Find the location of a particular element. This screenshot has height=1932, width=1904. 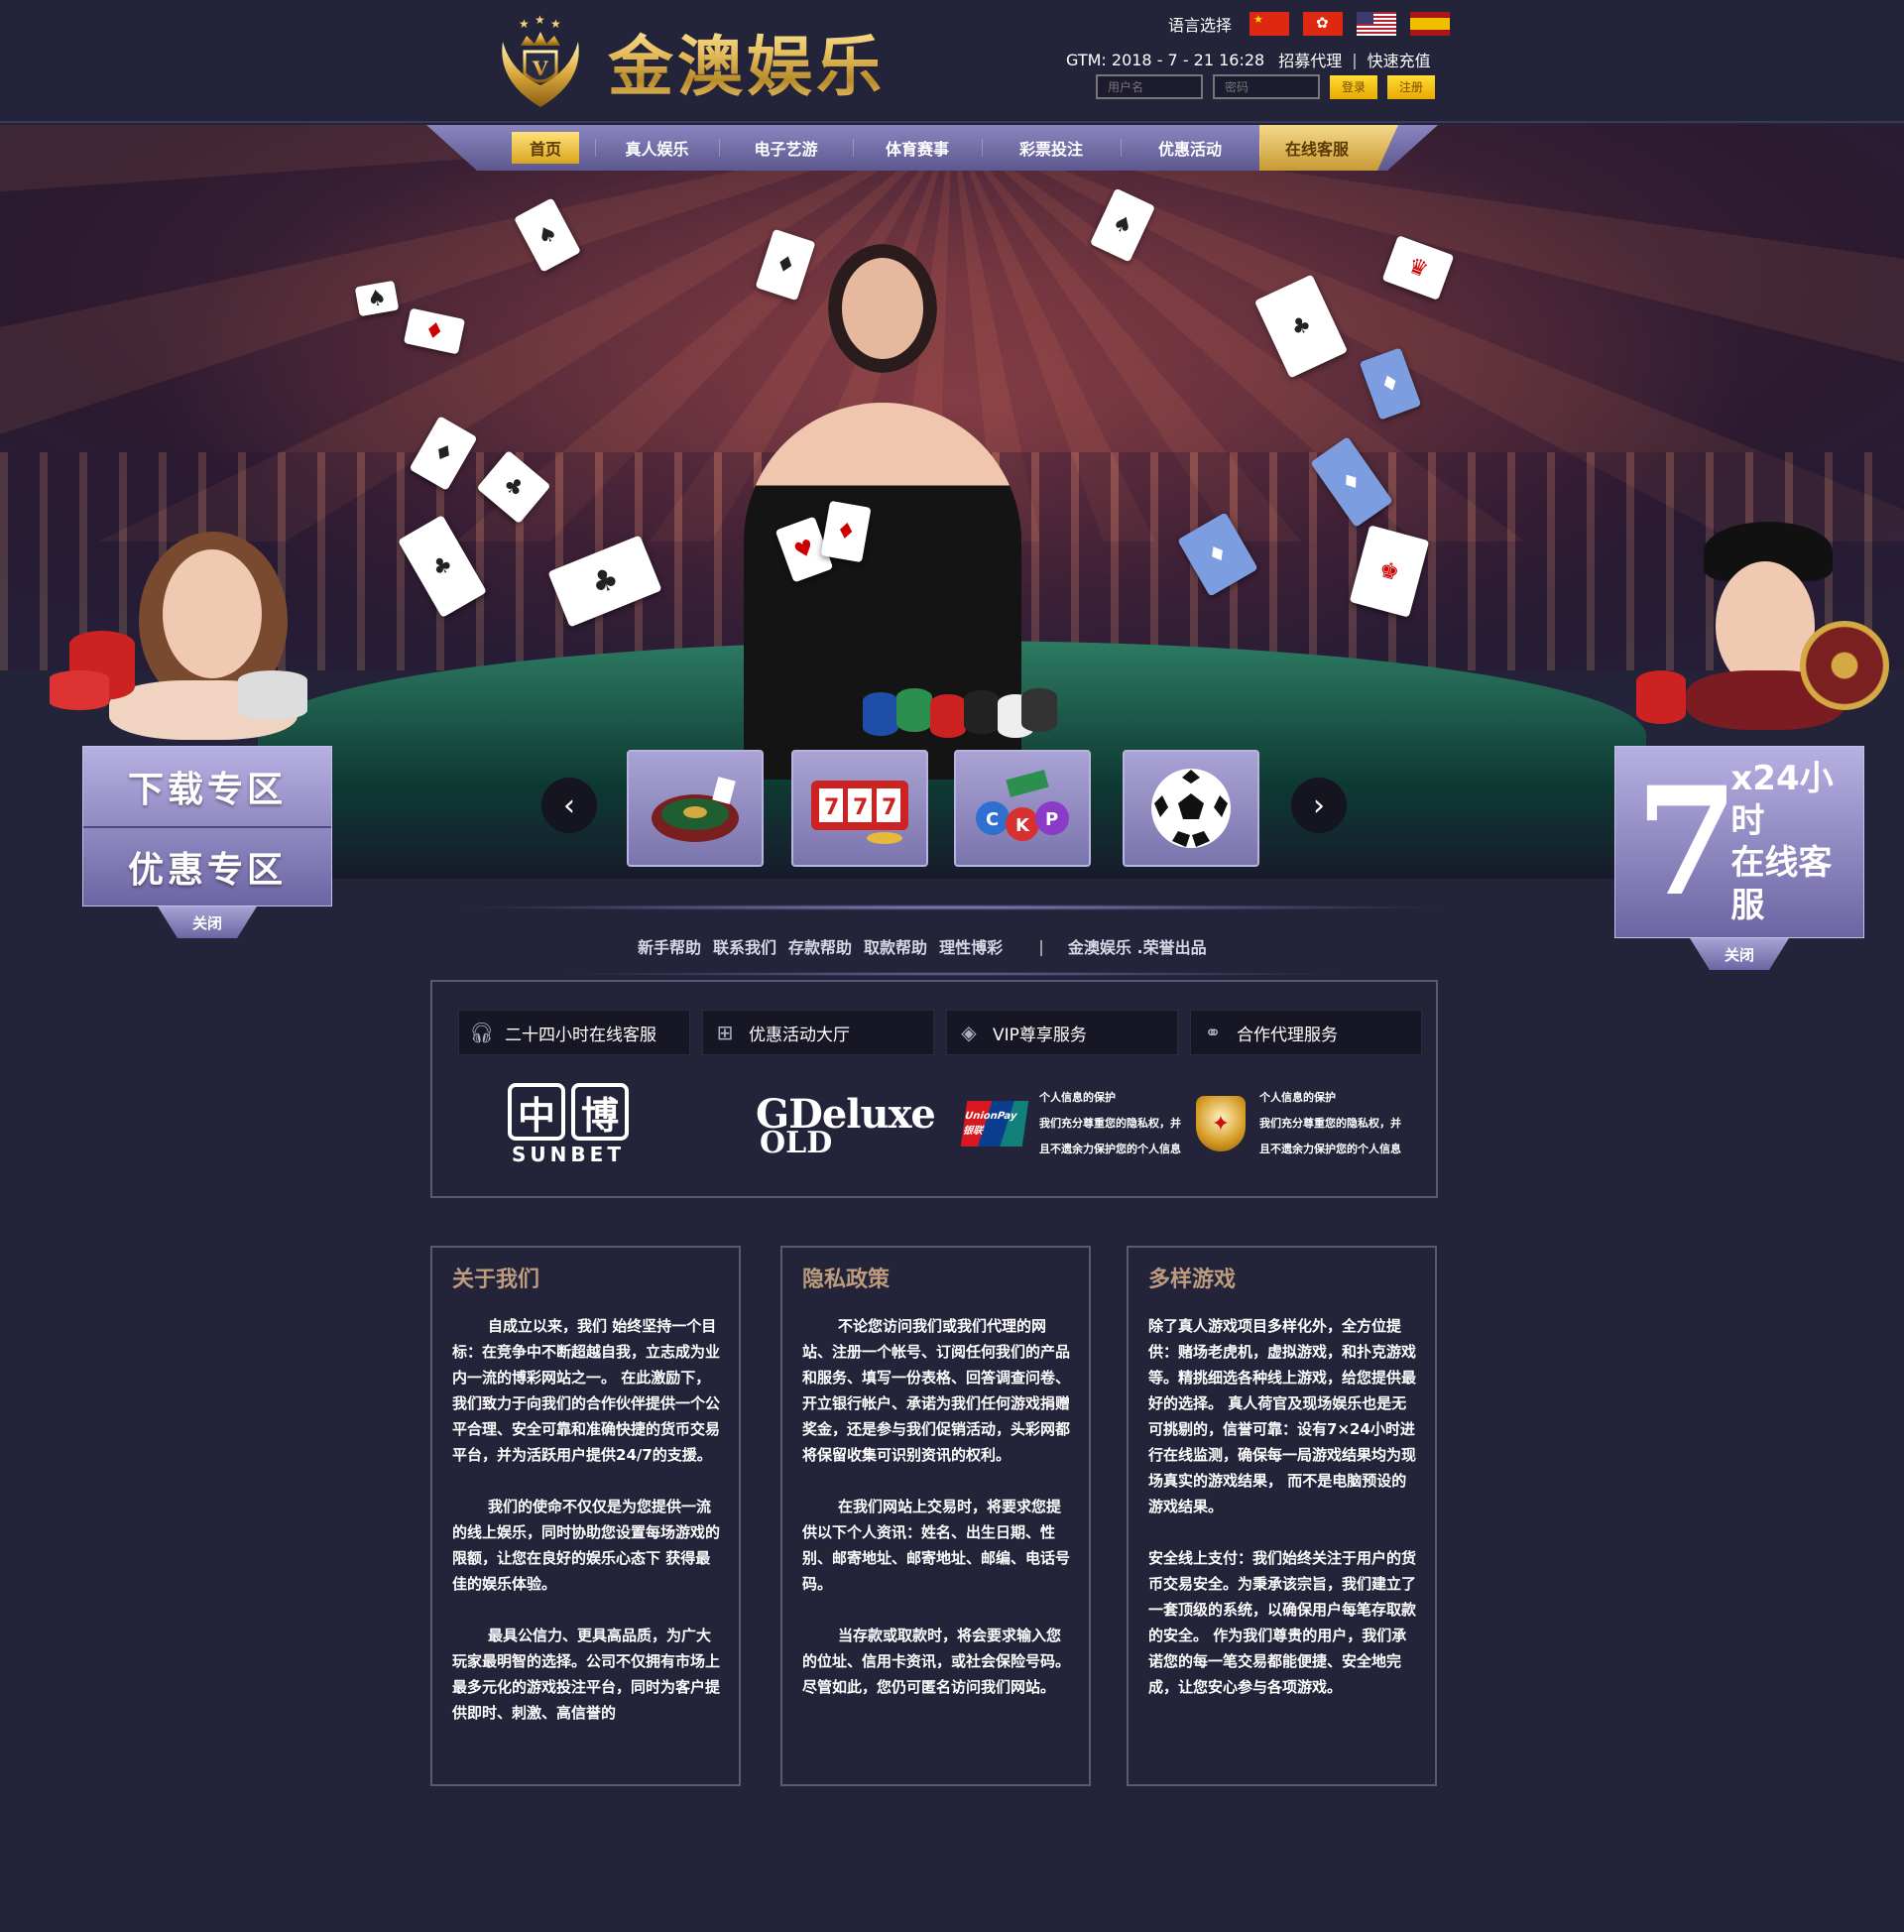

nav-item-online-service: 在线客服 is located at coordinates (1328, 148).